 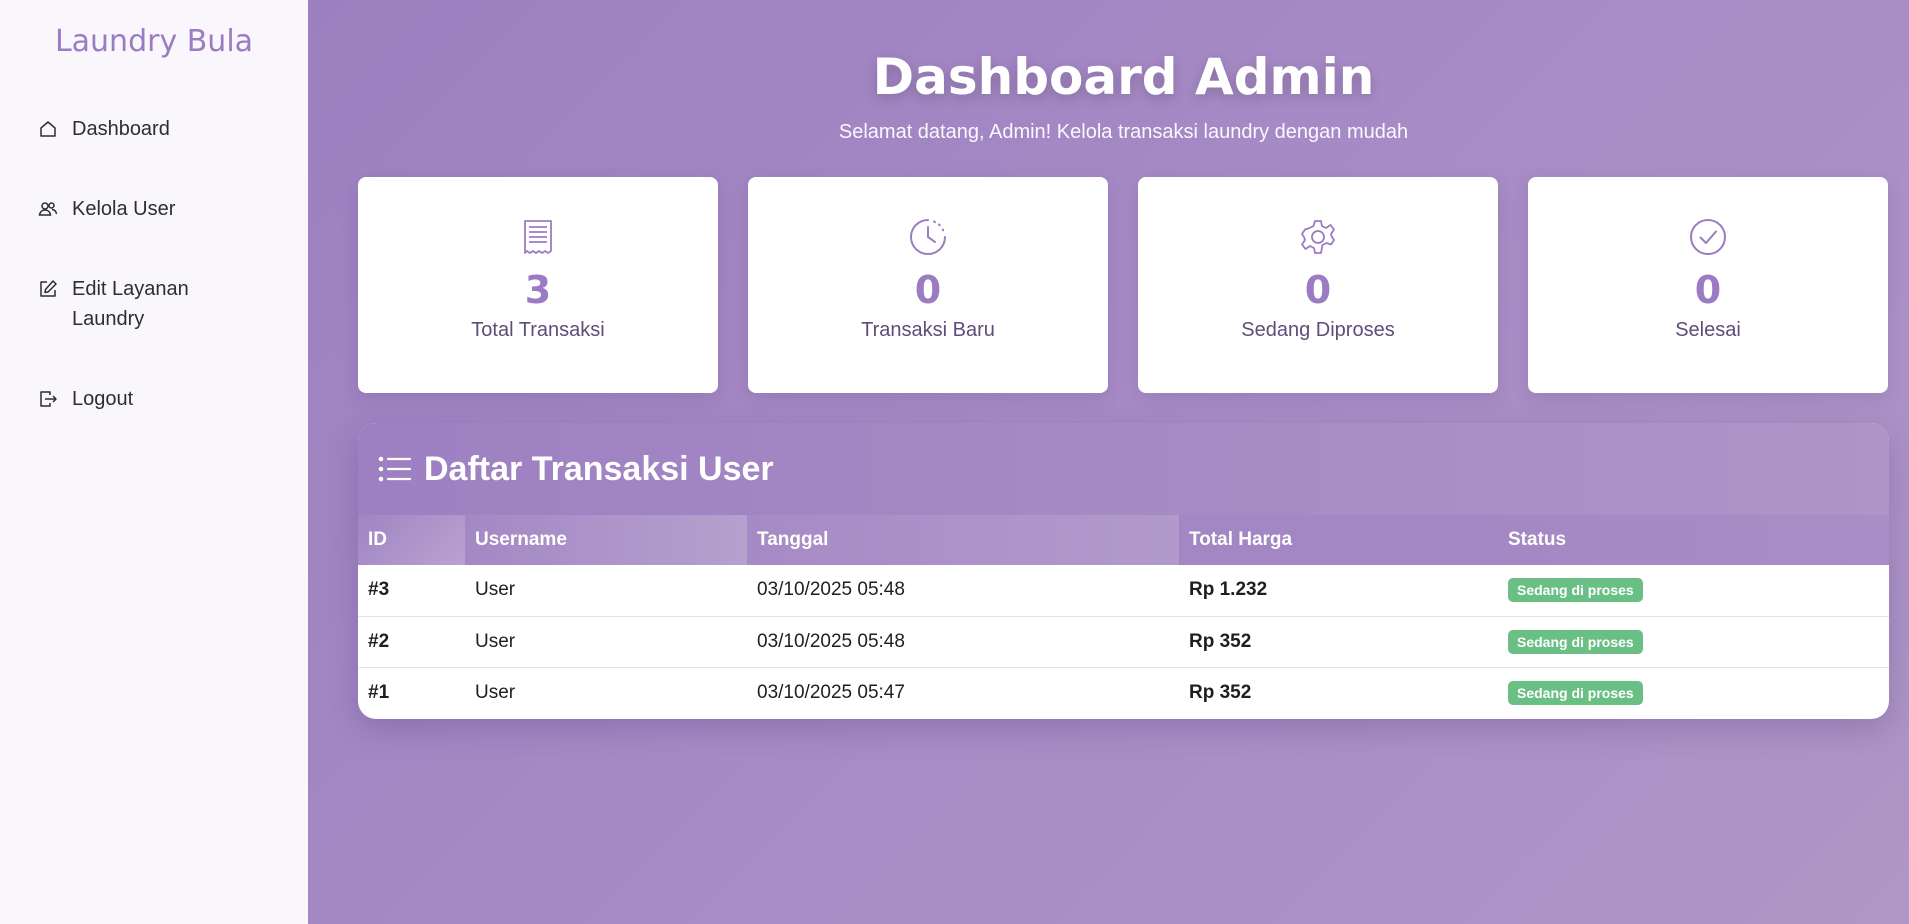 What do you see at coordinates (121, 129) in the screenshot?
I see `sidebar-item-label: Dashboard` at bounding box center [121, 129].